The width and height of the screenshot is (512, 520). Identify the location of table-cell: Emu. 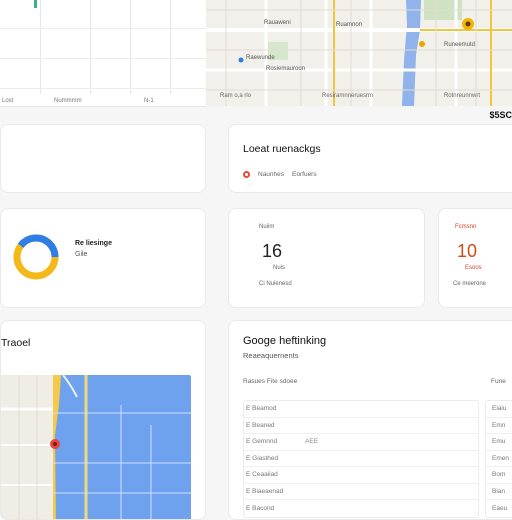
(499, 442).